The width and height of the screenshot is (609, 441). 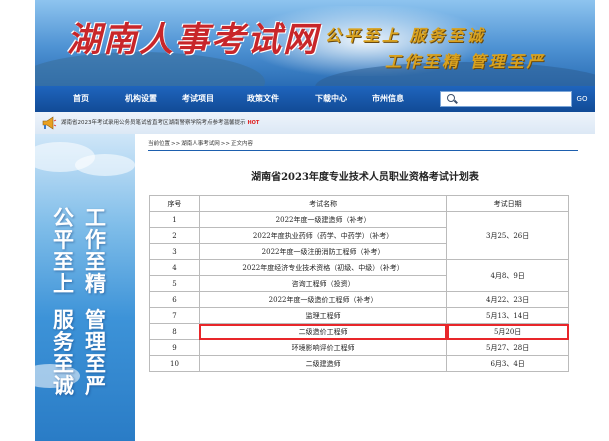 What do you see at coordinates (323, 331) in the screenshot?
I see `cell-name-highlighted: 二级造价工程师` at bounding box center [323, 331].